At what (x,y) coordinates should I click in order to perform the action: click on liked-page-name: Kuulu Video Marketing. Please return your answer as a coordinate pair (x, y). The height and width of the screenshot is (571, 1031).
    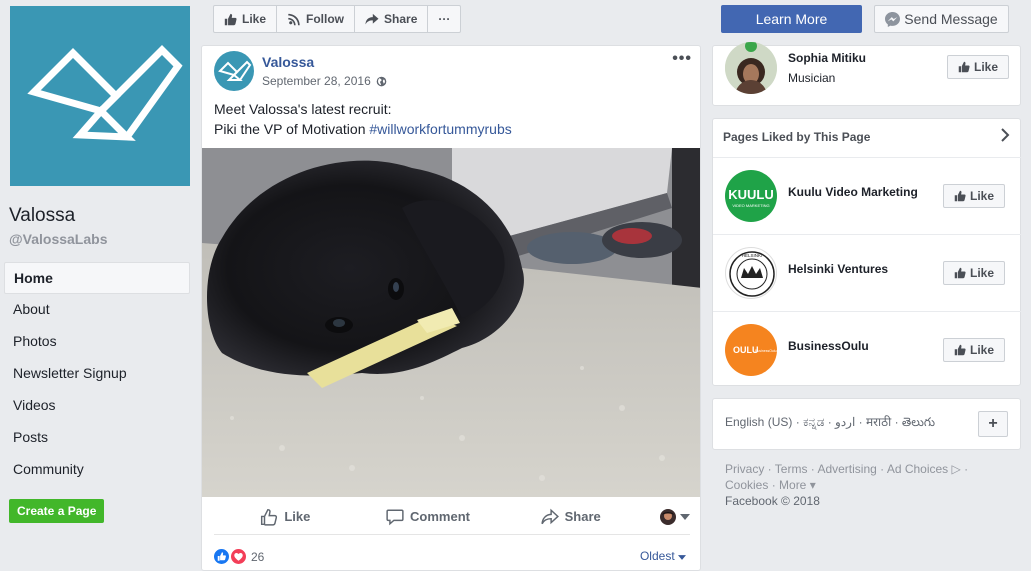
    Looking at the image, I should click on (853, 192).